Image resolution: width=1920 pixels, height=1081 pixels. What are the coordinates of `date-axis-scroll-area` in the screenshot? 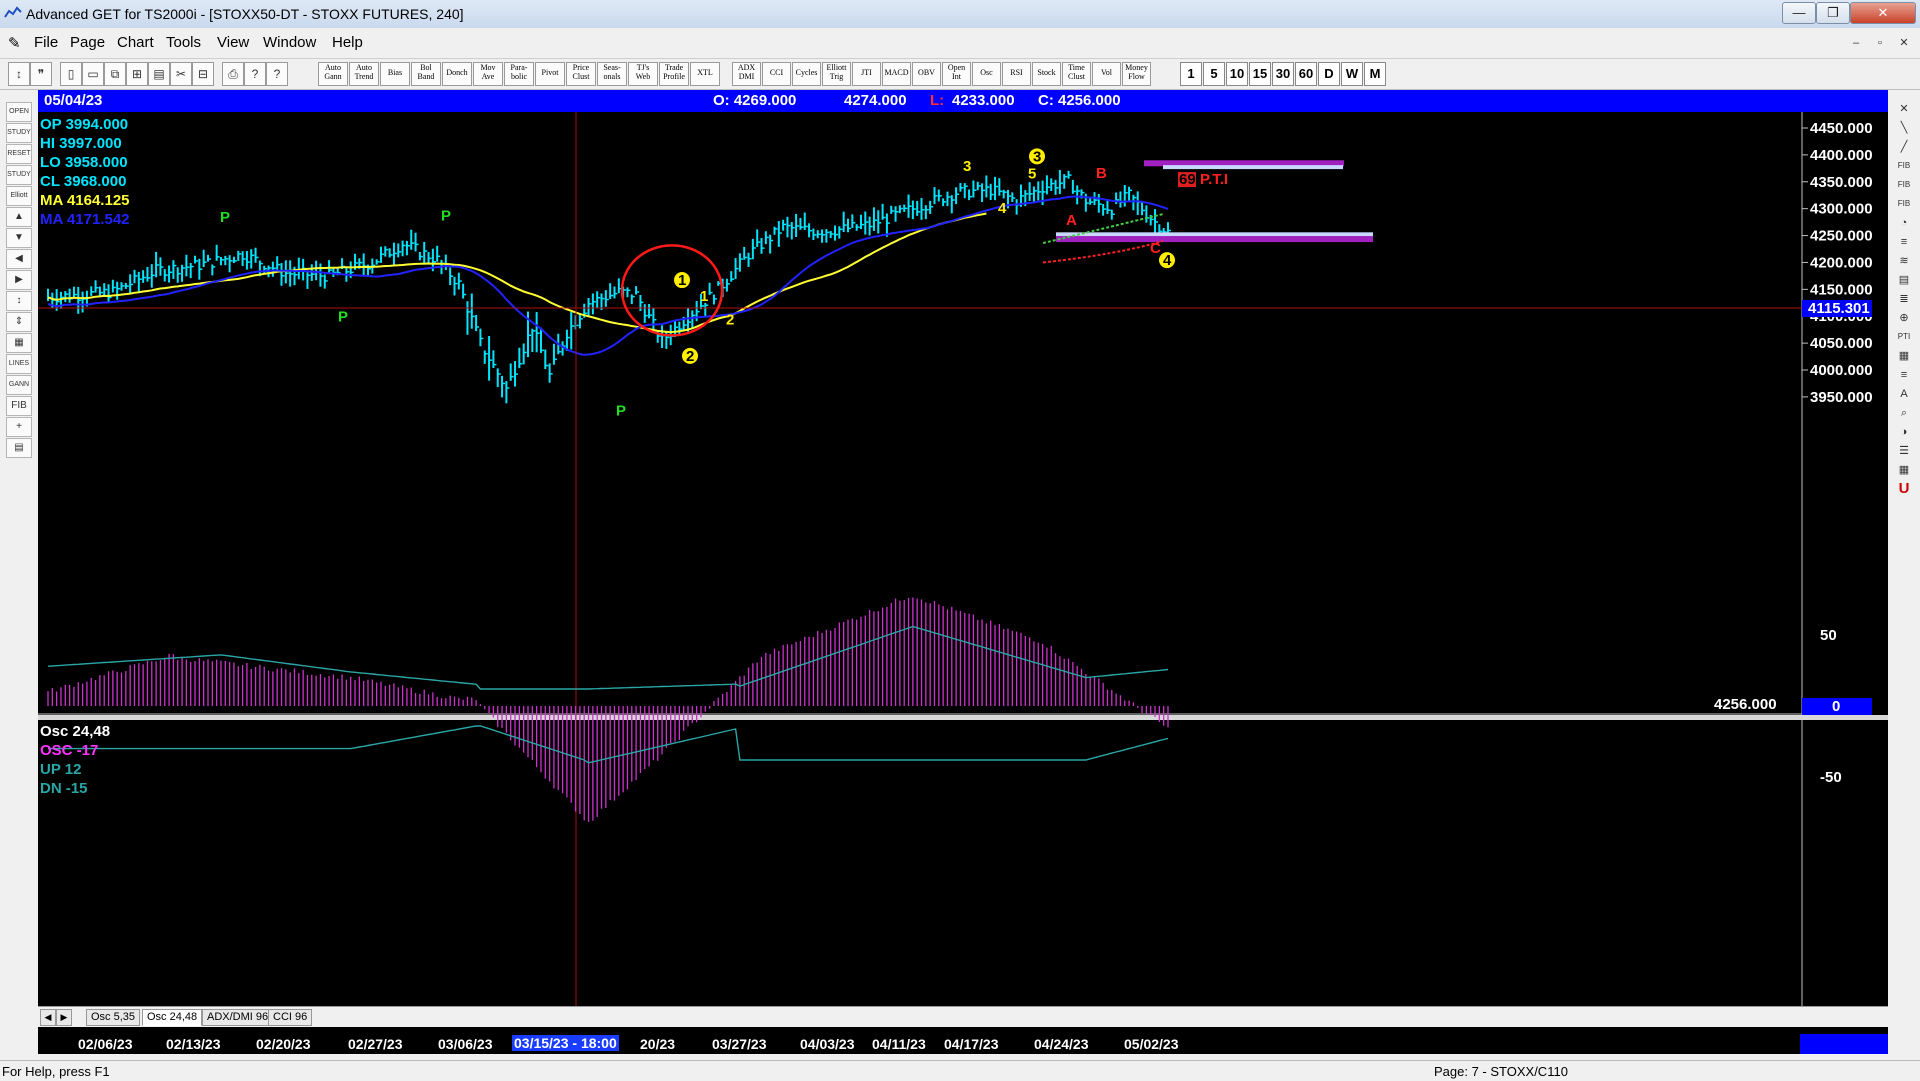 It's located at (1844, 1044).